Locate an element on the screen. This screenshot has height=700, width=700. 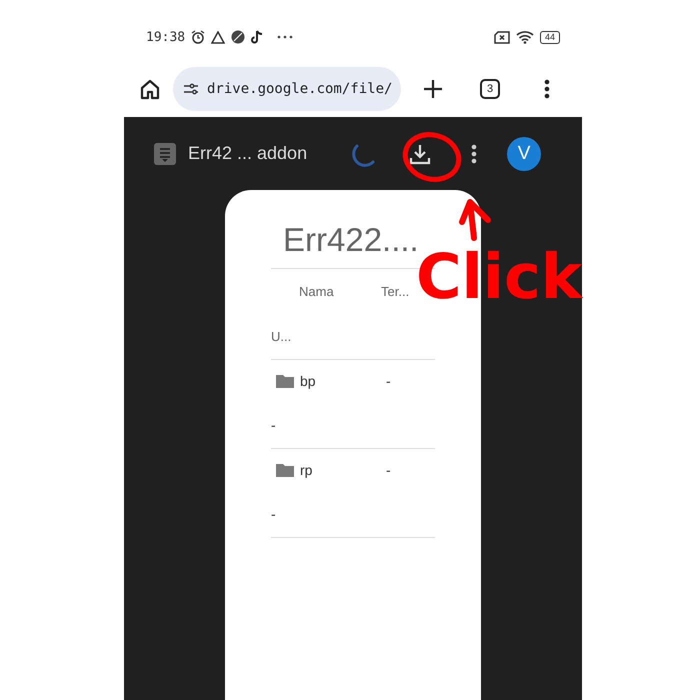
column-header: Nama is located at coordinates (317, 291).